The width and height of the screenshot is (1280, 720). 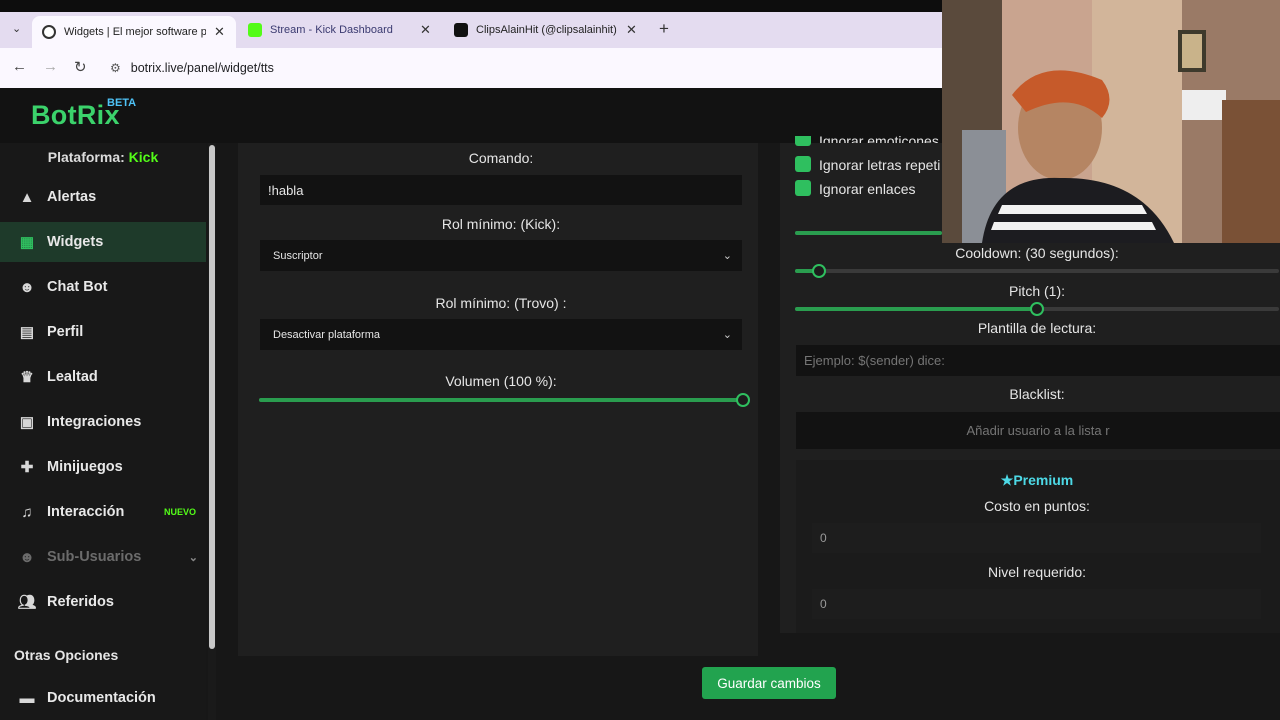 I want to click on sidebar-item-lealtad: ♛ Lealtad, so click(x=103, y=377).